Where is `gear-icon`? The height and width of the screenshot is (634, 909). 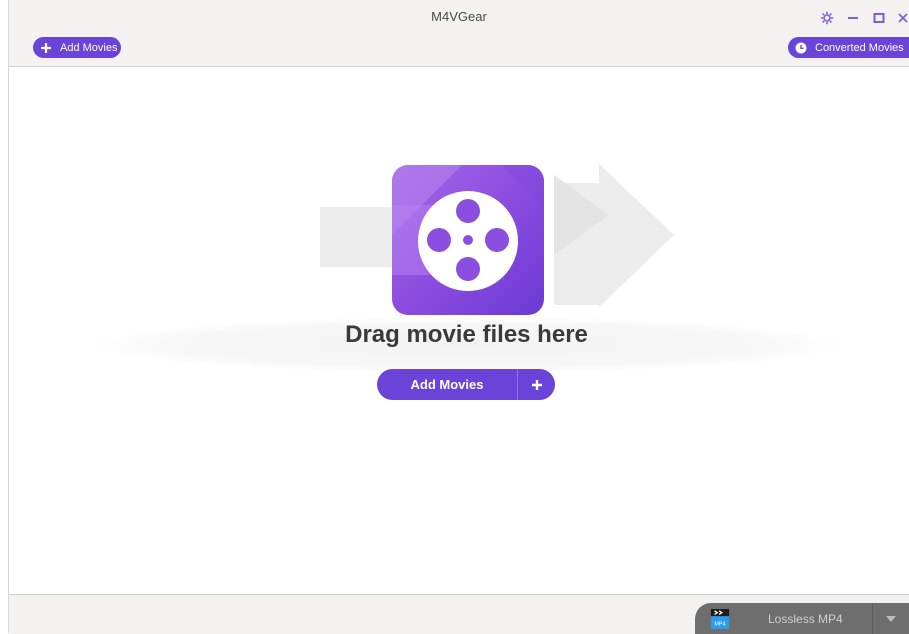 gear-icon is located at coordinates (827, 18).